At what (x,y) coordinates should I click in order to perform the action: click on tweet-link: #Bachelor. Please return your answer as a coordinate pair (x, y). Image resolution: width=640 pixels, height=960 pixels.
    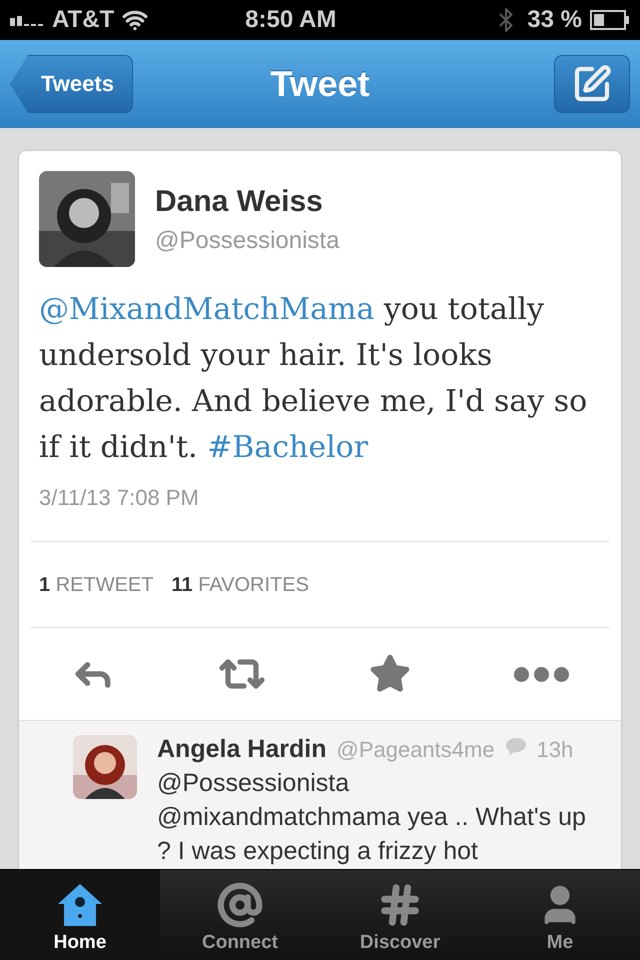
    Looking at the image, I should click on (287, 447).